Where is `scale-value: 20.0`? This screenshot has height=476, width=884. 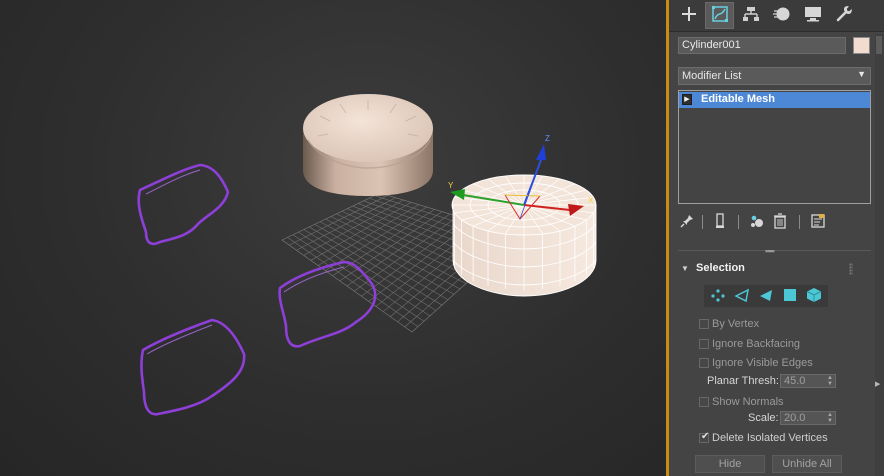 scale-value: 20.0 is located at coordinates (794, 418).